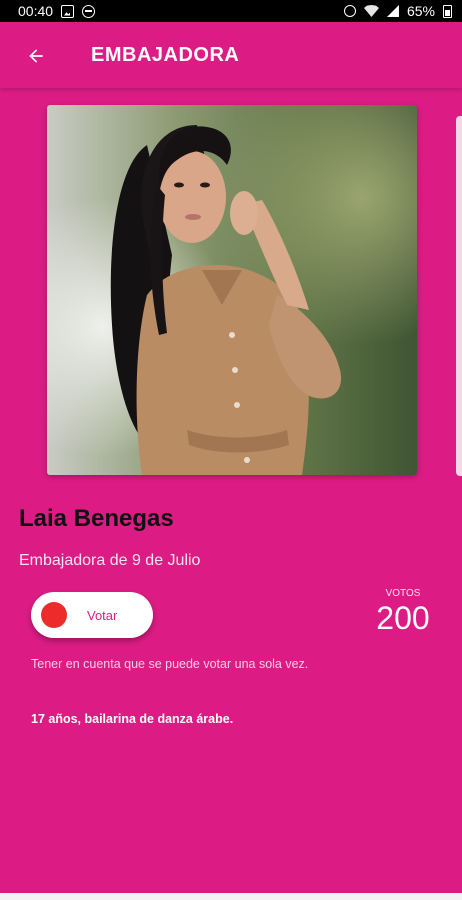  I want to click on status-right: 65%, so click(397, 11).